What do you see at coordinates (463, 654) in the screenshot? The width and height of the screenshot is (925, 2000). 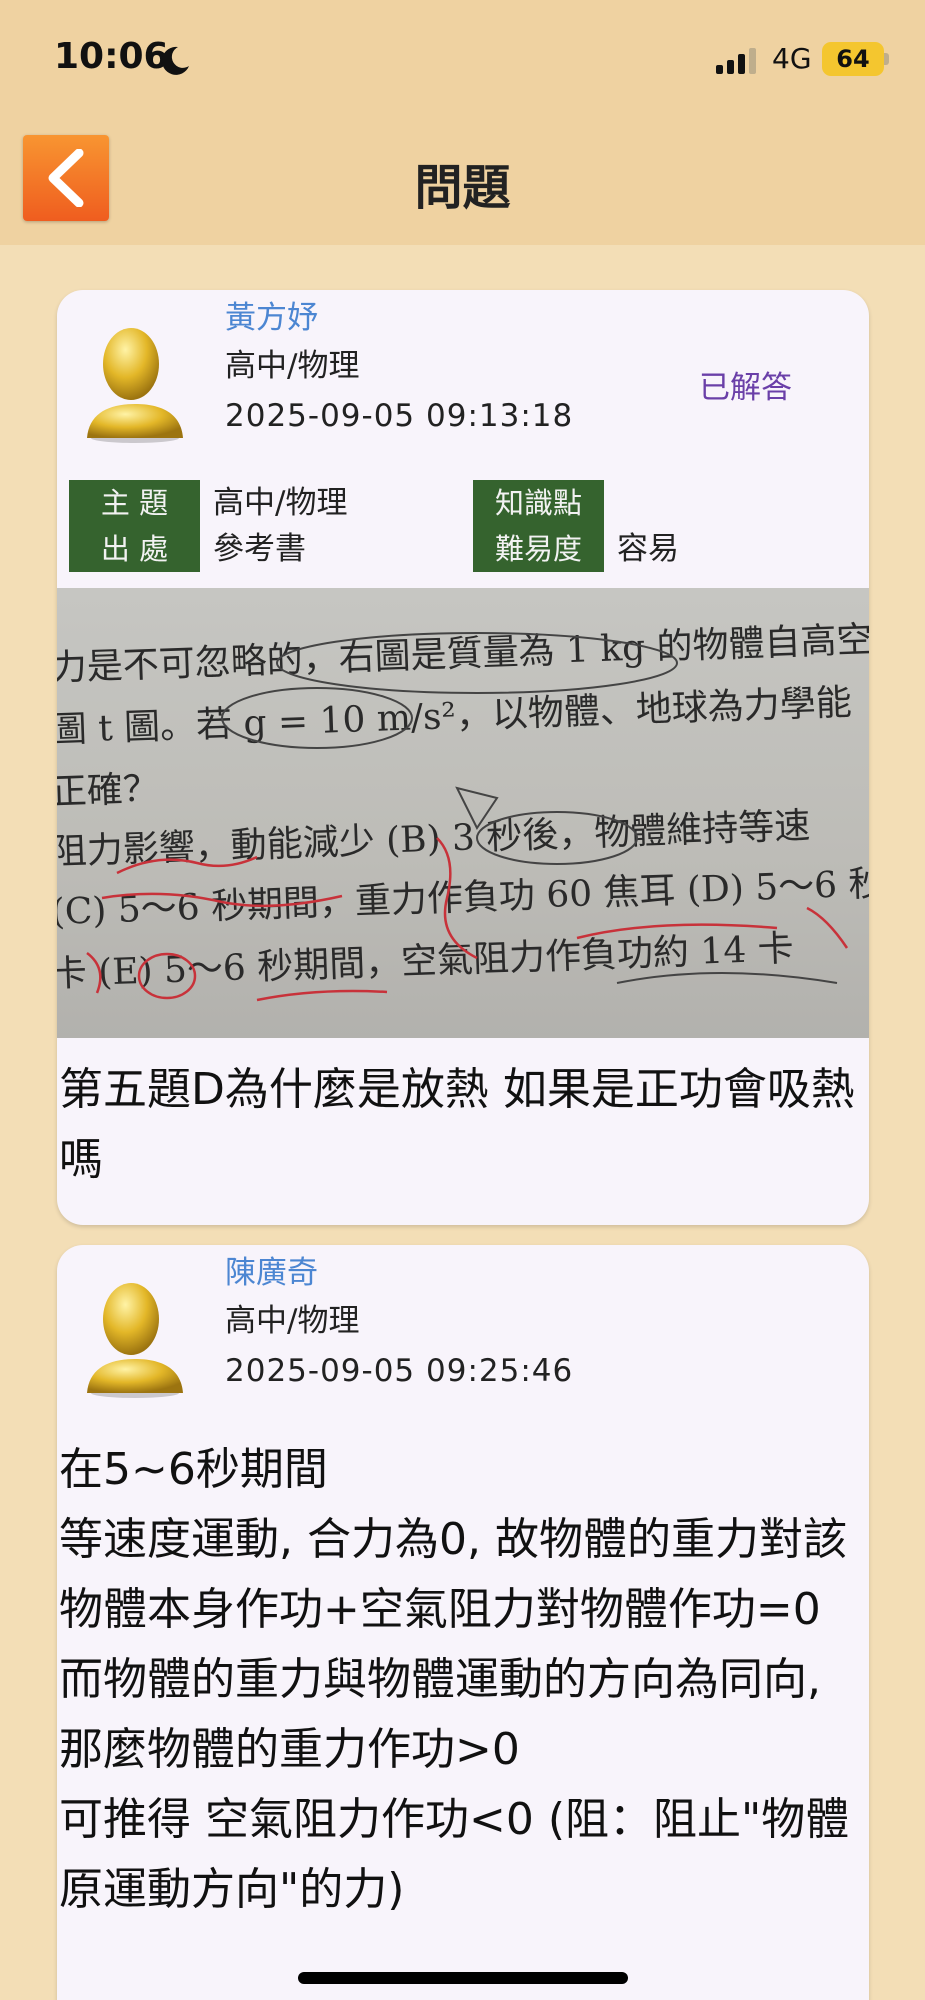 I see `photo-line: 力是不可忽略的，右圖是質量為 1 kg 的物體自高空` at bounding box center [463, 654].